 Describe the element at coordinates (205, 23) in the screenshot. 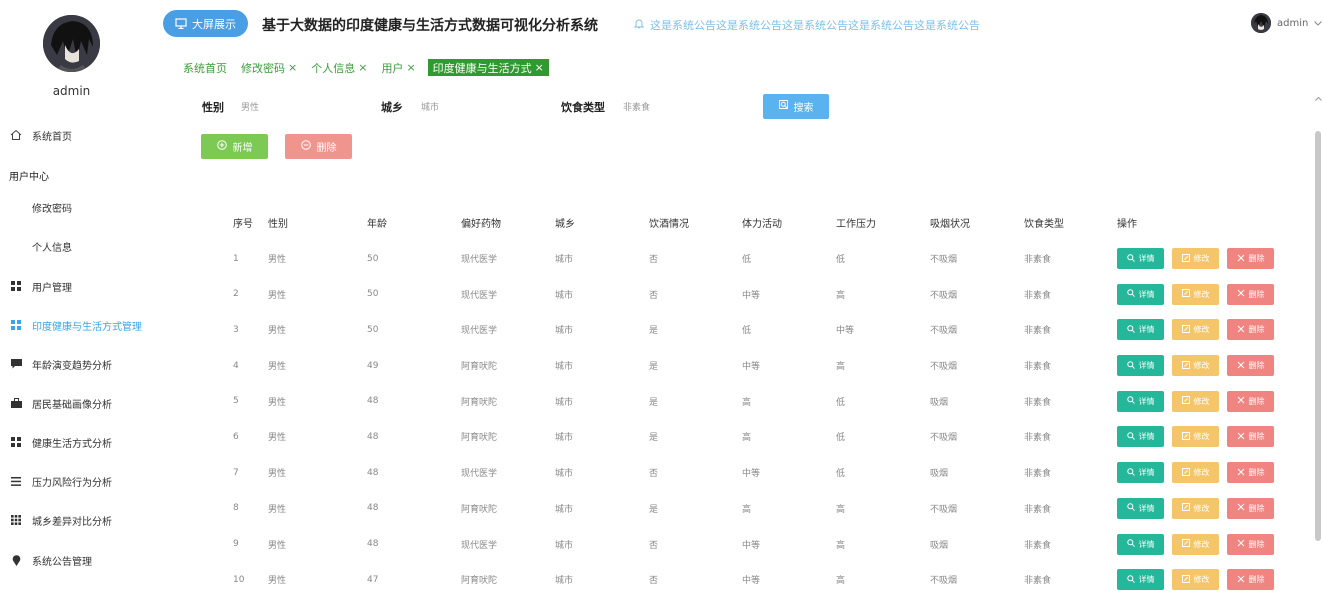

I see `big-screen-button: 大屏展示` at that location.